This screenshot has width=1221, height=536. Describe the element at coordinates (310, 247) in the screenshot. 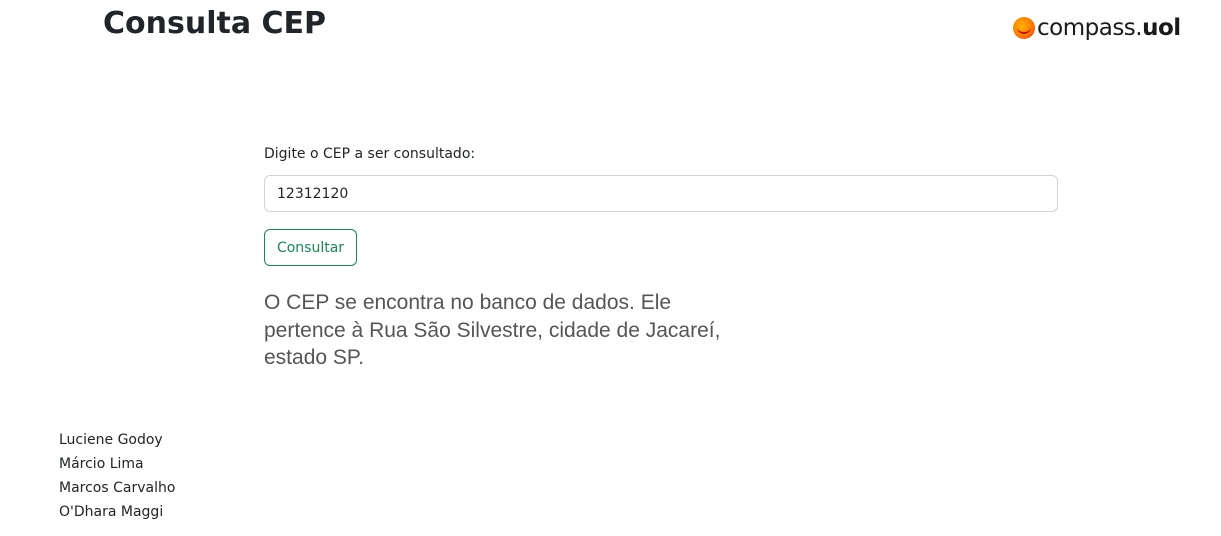

I see `consultar-button: Consultar` at that location.